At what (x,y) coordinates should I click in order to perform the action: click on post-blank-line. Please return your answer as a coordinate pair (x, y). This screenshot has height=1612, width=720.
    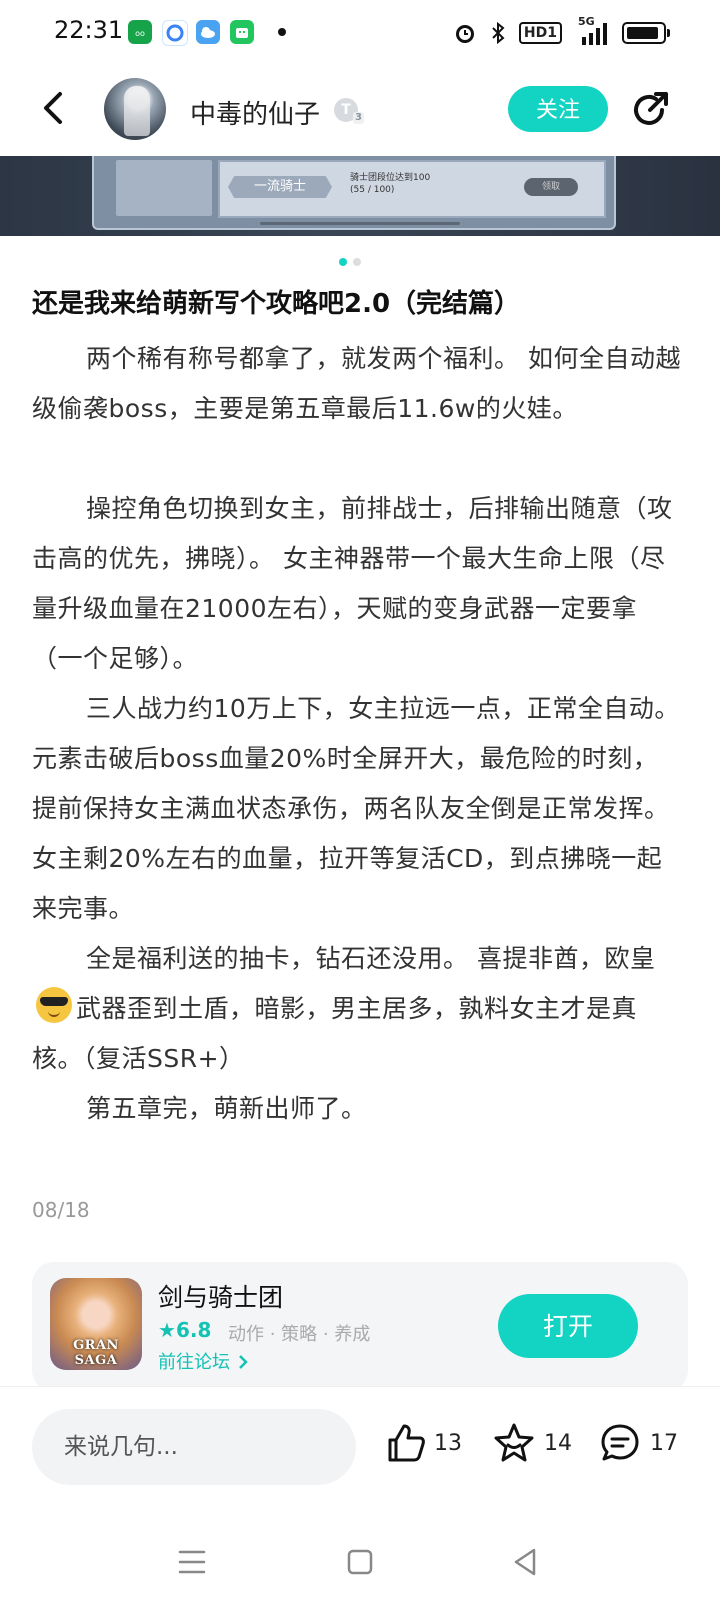
    Looking at the image, I should click on (357, 459).